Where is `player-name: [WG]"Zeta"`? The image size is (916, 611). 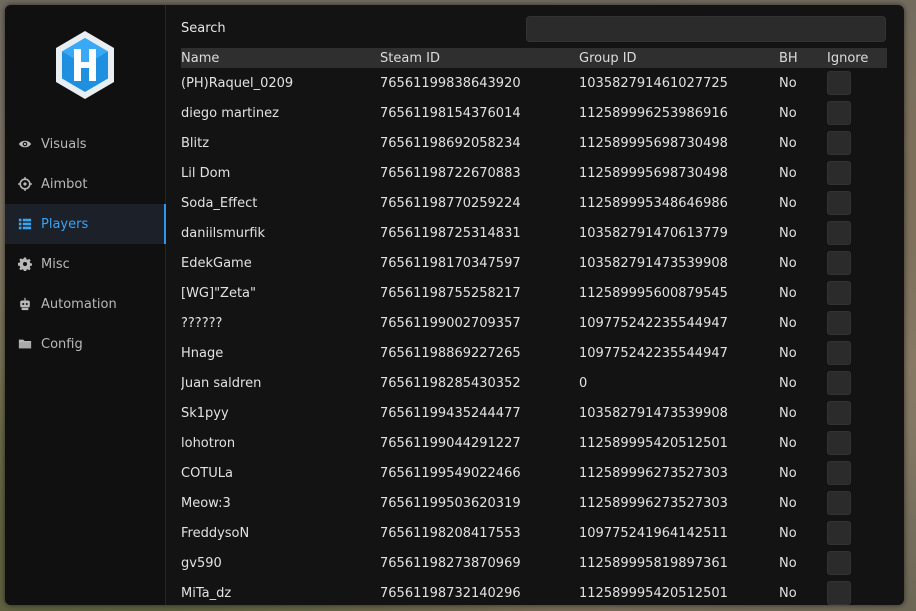 player-name: [WG]"Zeta" is located at coordinates (218, 293).